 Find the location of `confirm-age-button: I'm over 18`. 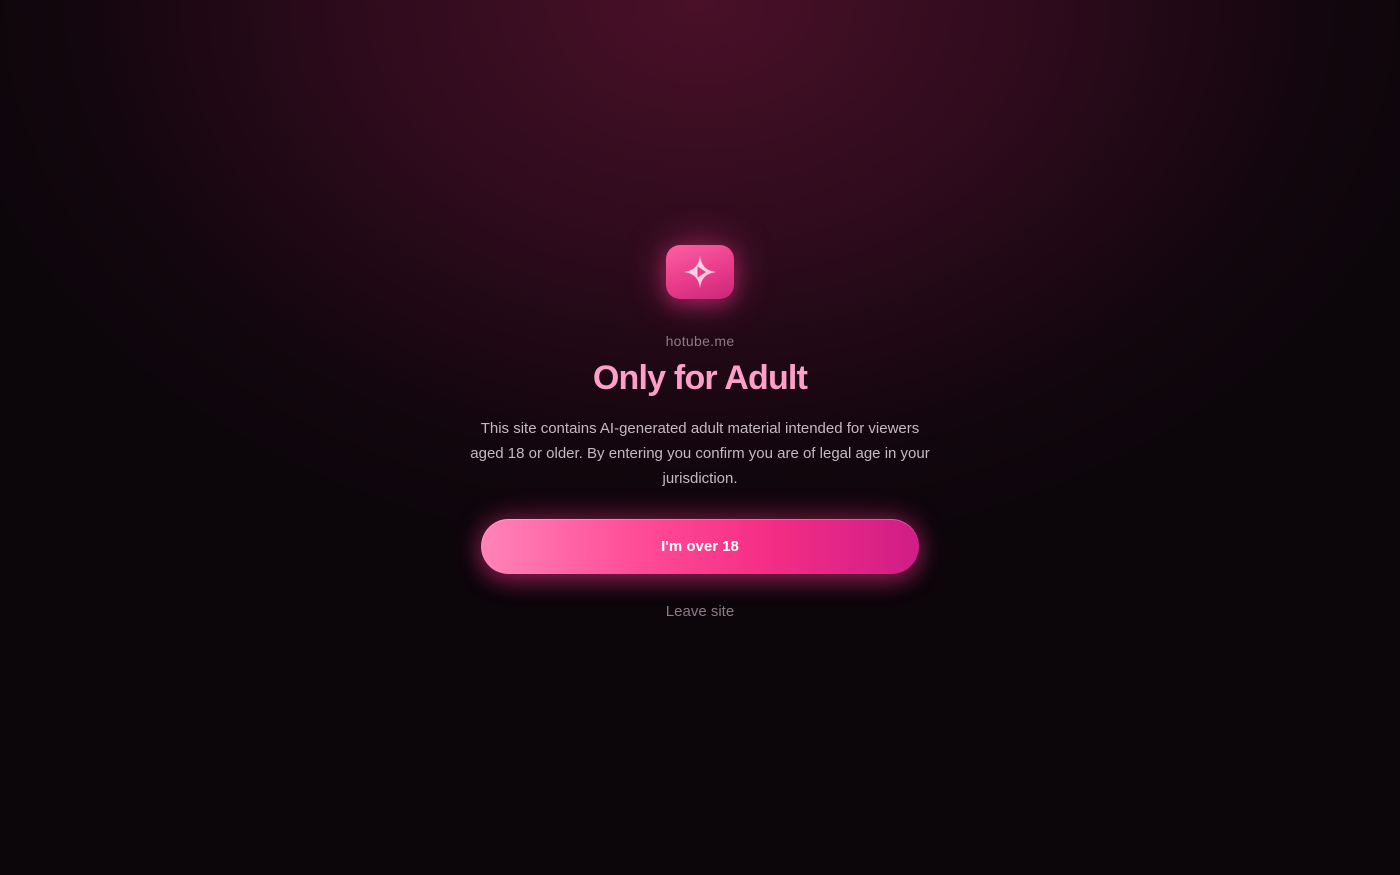

confirm-age-button: I'm over 18 is located at coordinates (700, 546).